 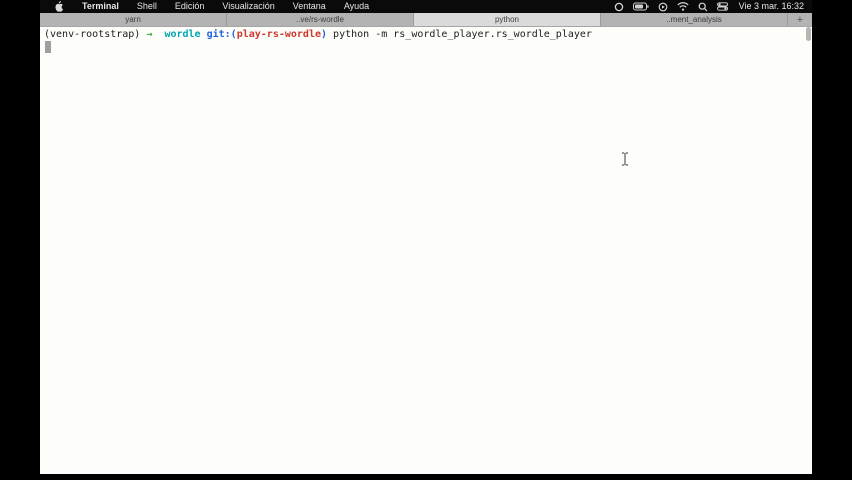 I want to click on current-directory: wordle, so click(x=182, y=34).